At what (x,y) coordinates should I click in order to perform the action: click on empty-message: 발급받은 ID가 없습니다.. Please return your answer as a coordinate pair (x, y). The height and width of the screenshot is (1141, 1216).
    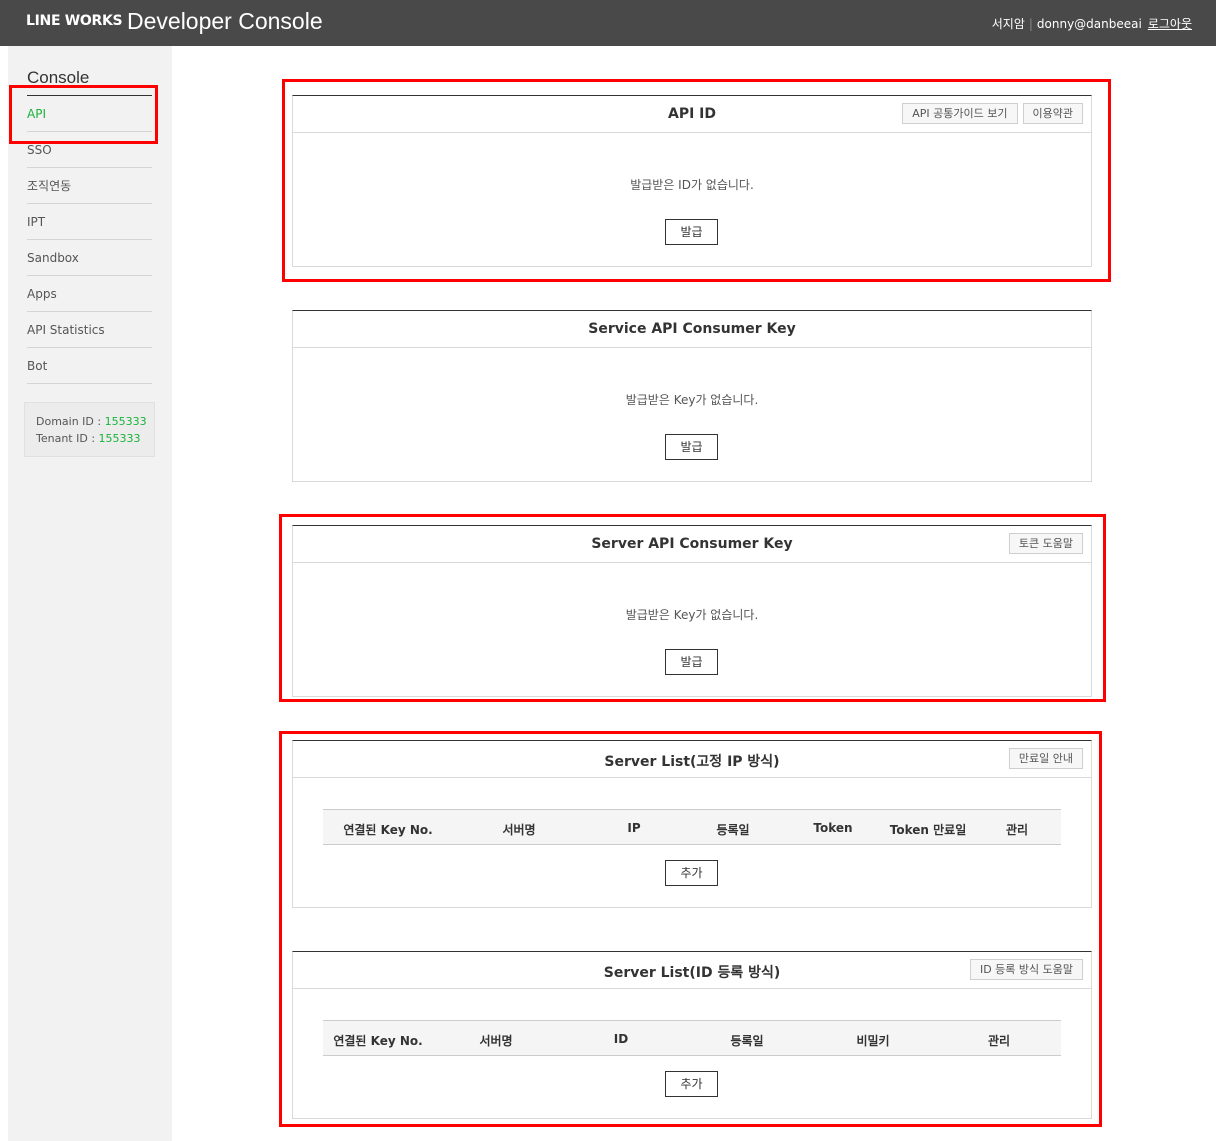
    Looking at the image, I should click on (692, 185).